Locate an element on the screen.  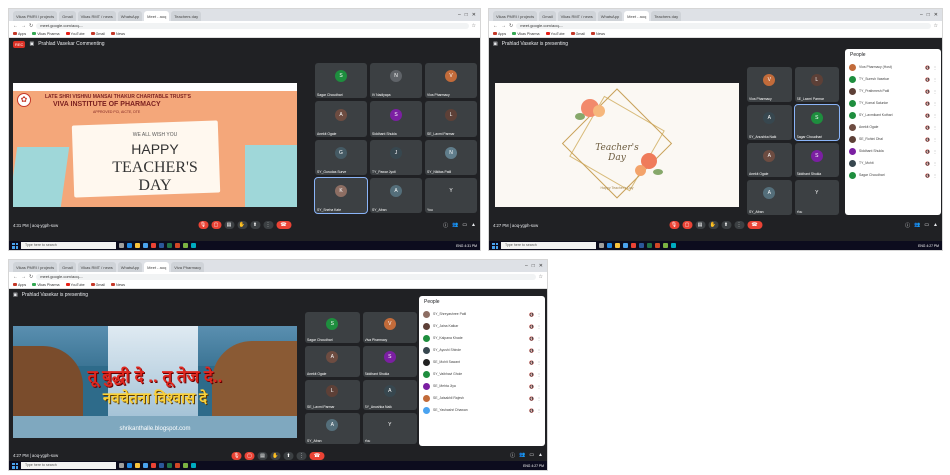
tray-clock: ENG 4:27 PM is located at coordinates (533, 466).